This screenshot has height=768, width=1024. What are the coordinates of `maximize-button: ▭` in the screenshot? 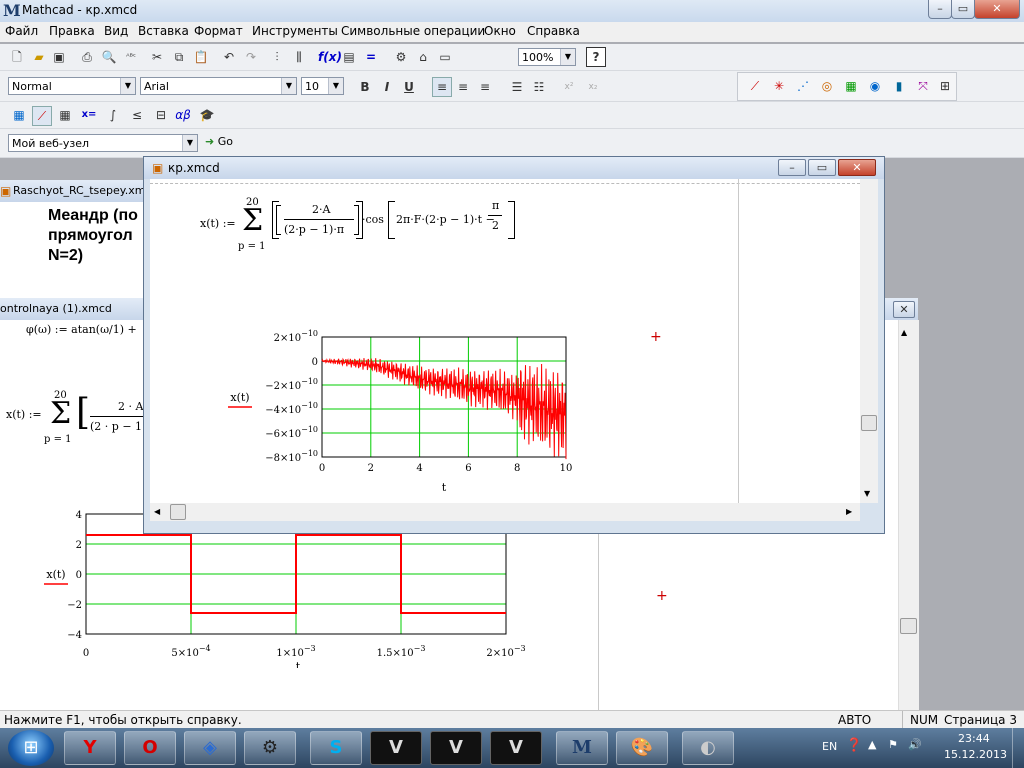 It's located at (963, 9).